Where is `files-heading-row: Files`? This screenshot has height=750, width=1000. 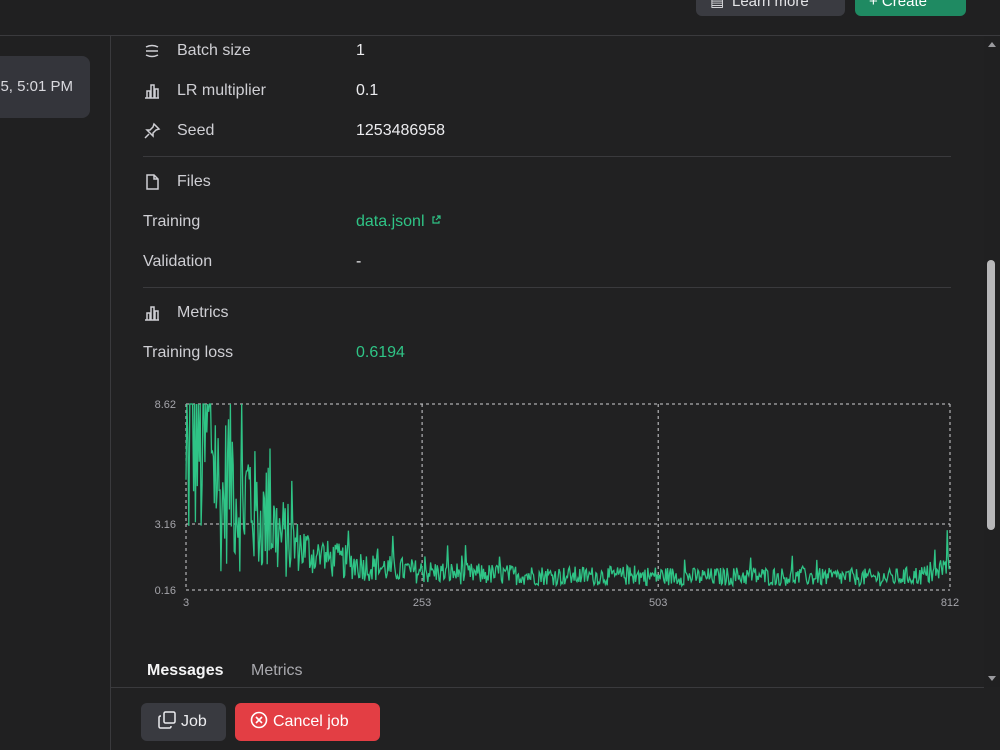 files-heading-row: Files is located at coordinates (547, 182).